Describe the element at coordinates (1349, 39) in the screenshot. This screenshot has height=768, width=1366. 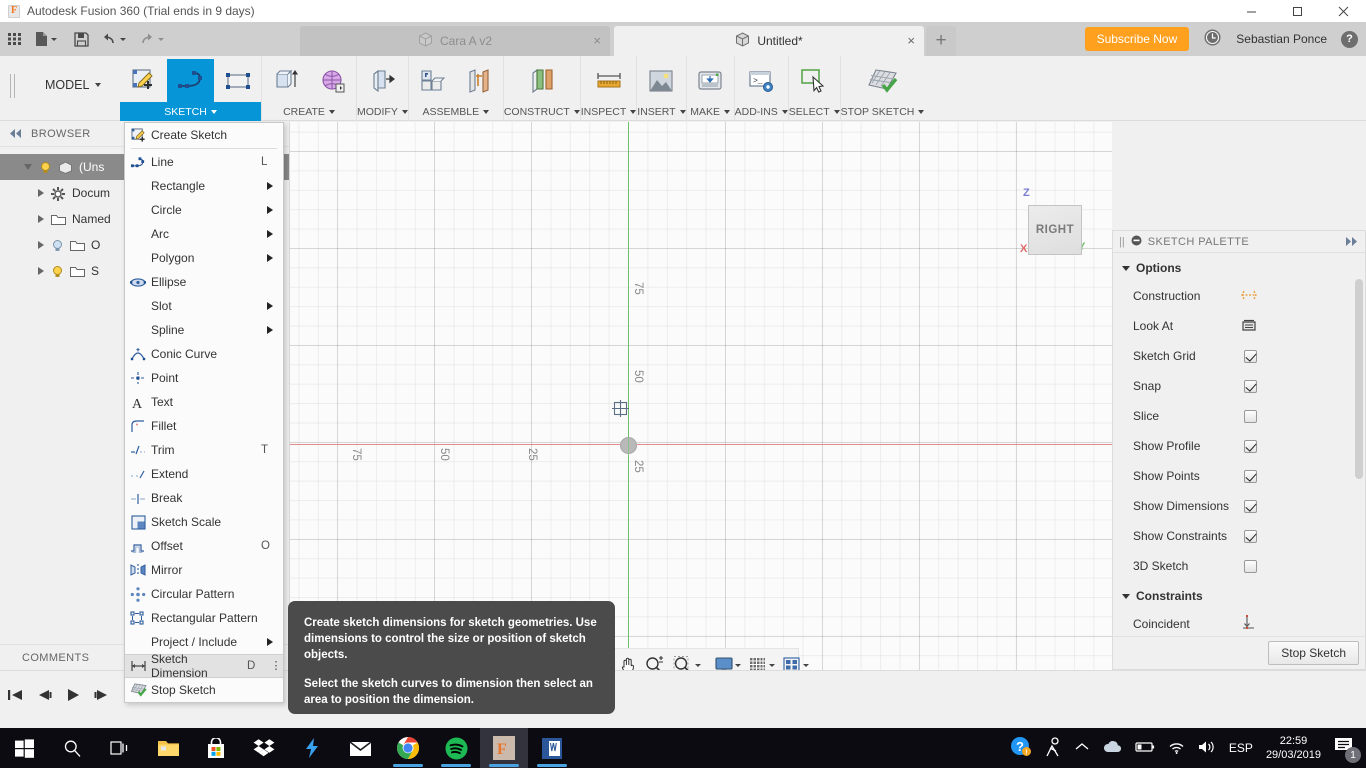
I see `help-icon: ?` at that location.